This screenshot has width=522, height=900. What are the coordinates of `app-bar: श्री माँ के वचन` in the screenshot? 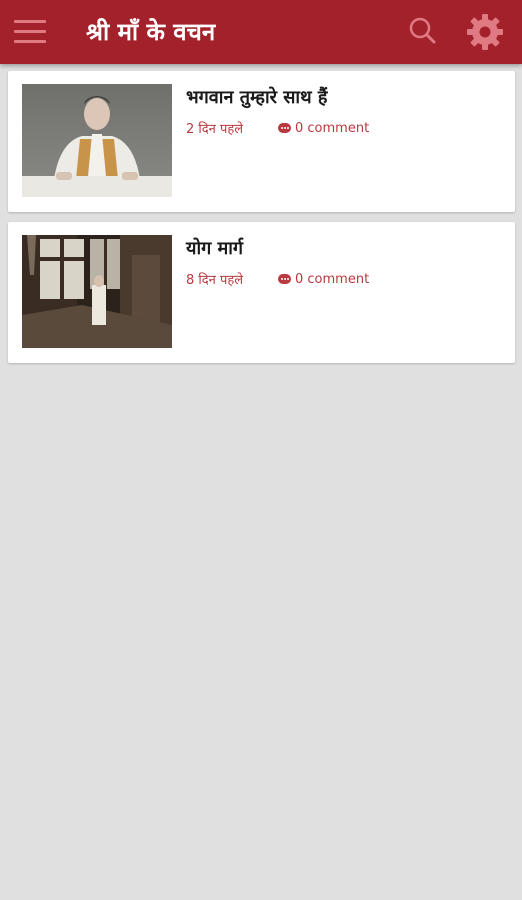 It's located at (261, 32).